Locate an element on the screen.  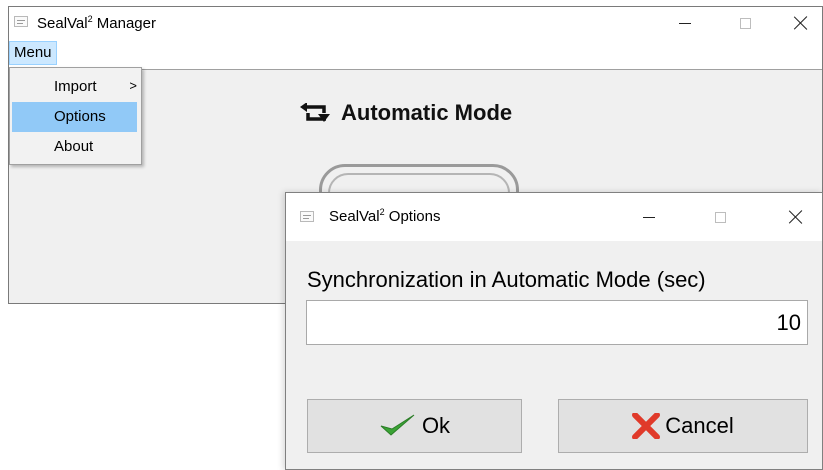
ok-button: Ok is located at coordinates (414, 426).